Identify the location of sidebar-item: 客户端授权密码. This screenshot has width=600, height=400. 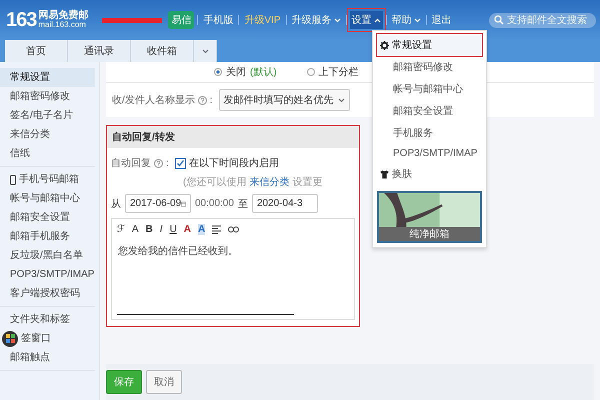
(47, 293).